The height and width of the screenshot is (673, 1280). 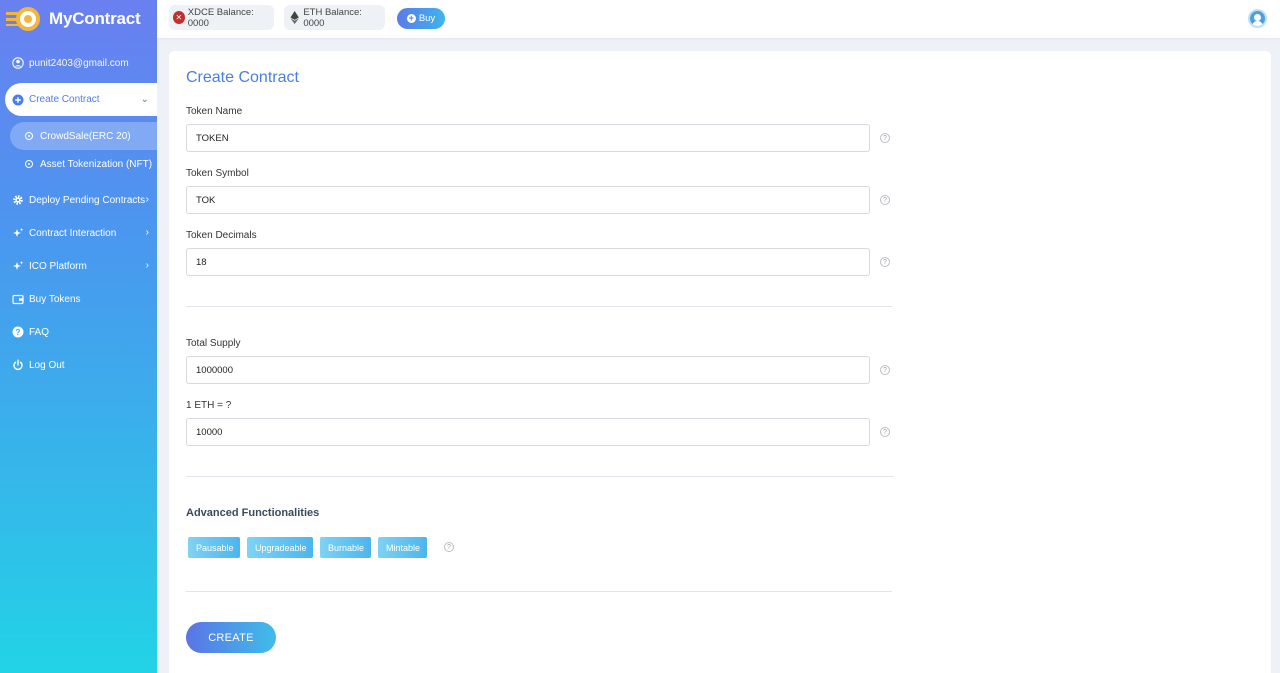 I want to click on question-icon: ?, so click(x=18, y=332).